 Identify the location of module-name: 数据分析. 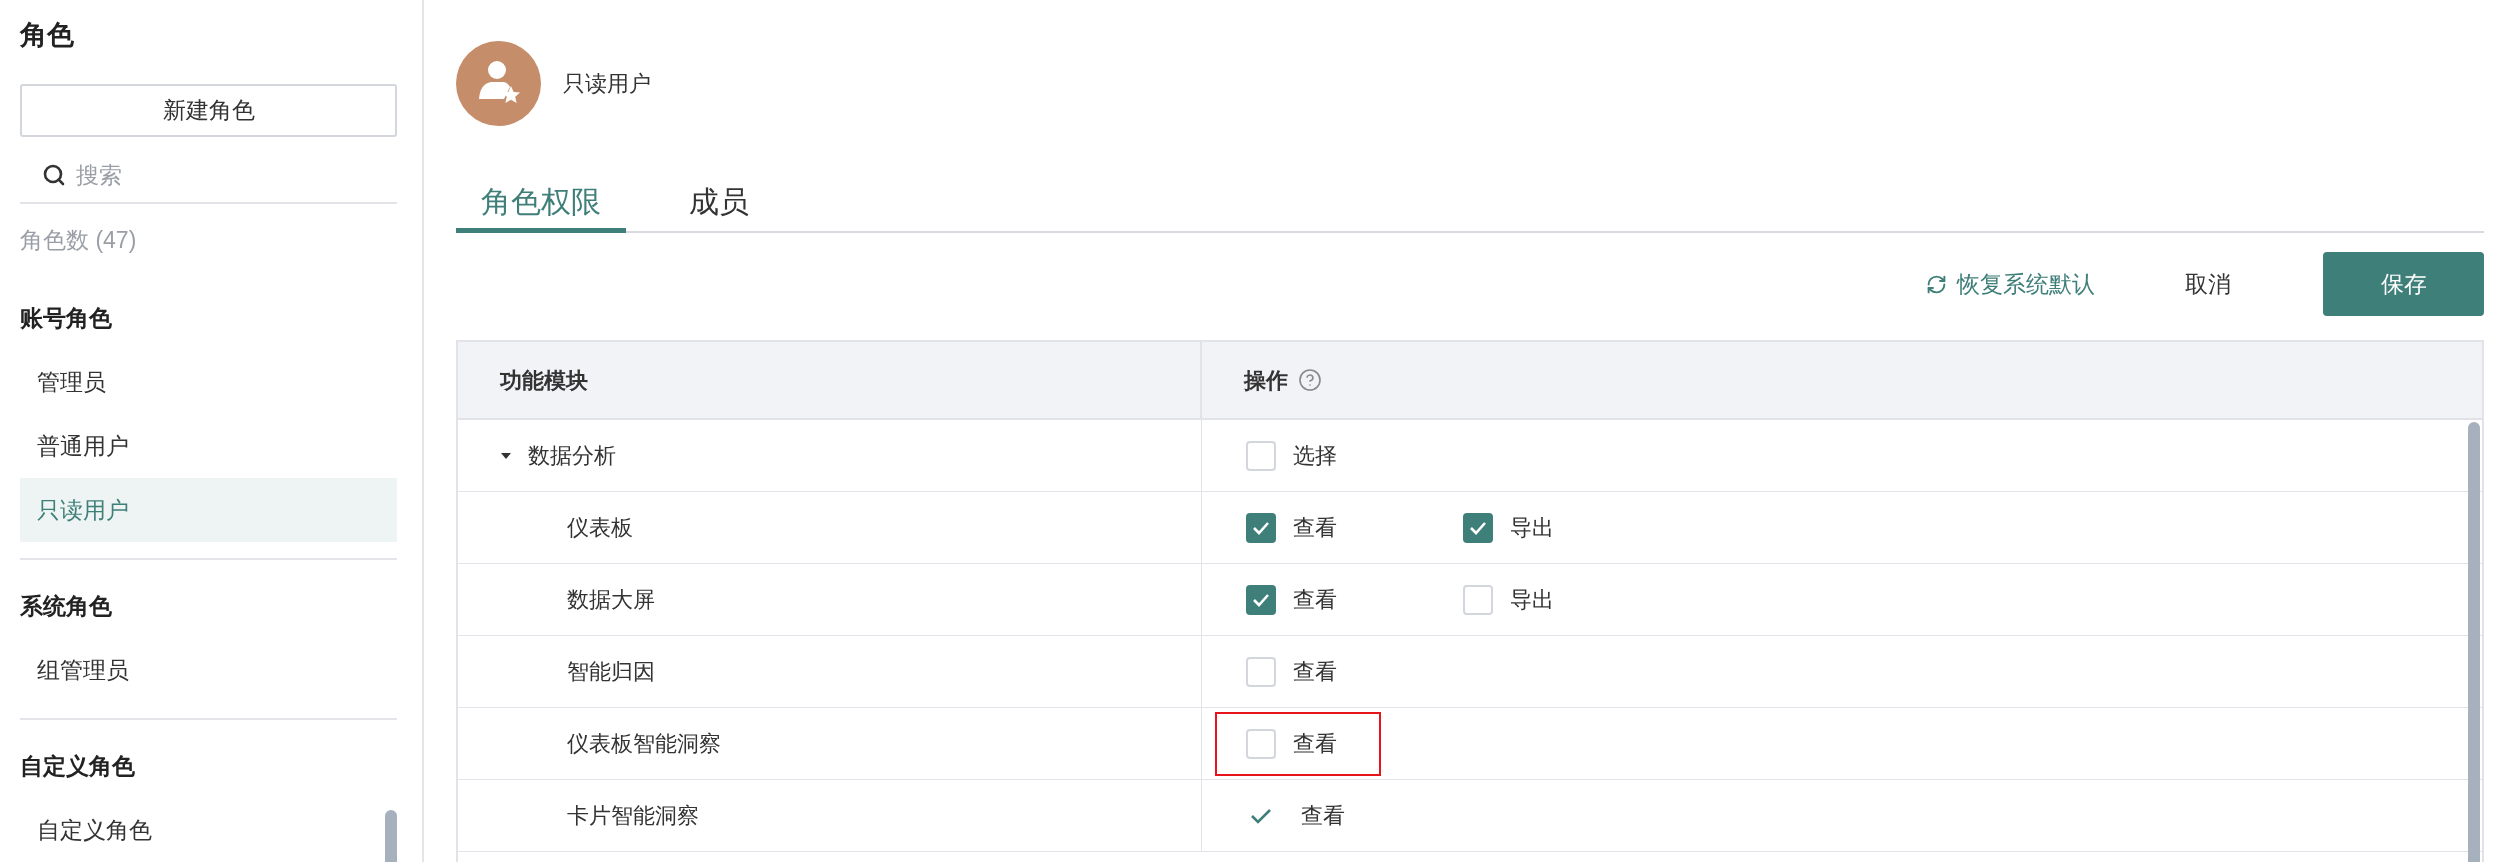
(572, 456).